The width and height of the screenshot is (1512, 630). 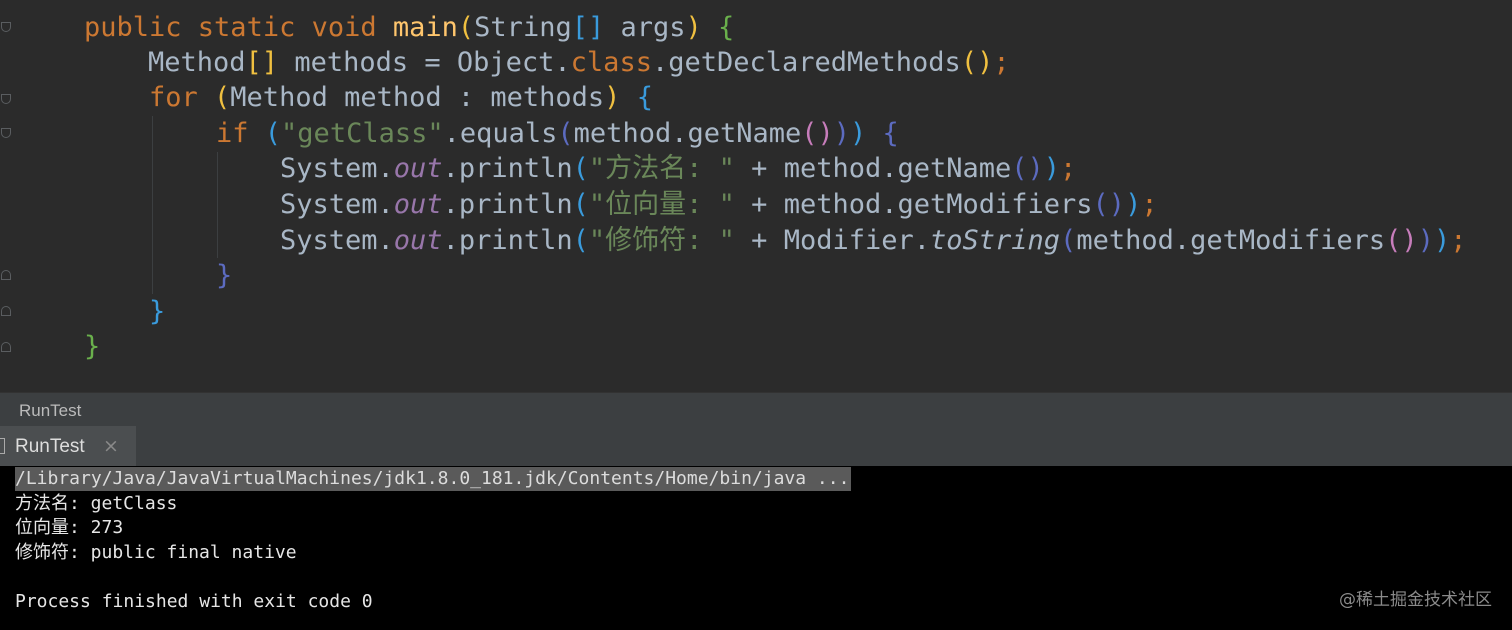 What do you see at coordinates (913, 204) in the screenshot?
I see `code-token: + method.getModifiers` at bounding box center [913, 204].